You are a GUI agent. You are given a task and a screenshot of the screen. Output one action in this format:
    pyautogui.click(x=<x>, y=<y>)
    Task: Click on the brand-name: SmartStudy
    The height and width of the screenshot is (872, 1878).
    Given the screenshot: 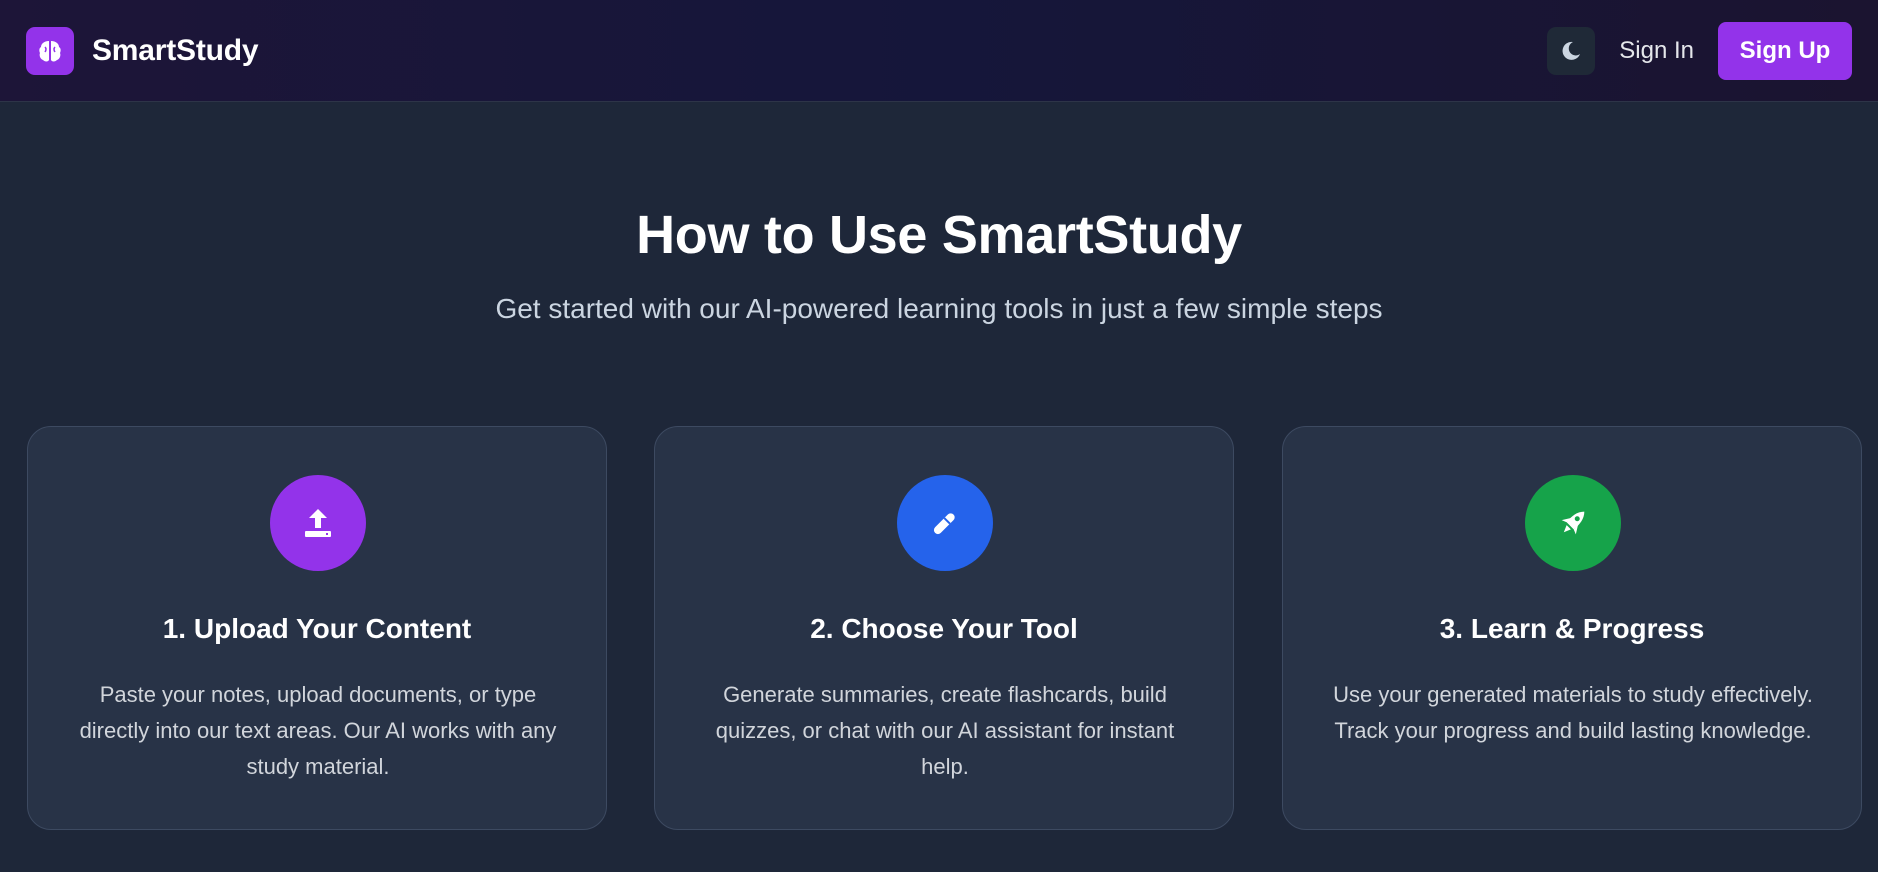 What is the action you would take?
    pyautogui.click(x=175, y=50)
    